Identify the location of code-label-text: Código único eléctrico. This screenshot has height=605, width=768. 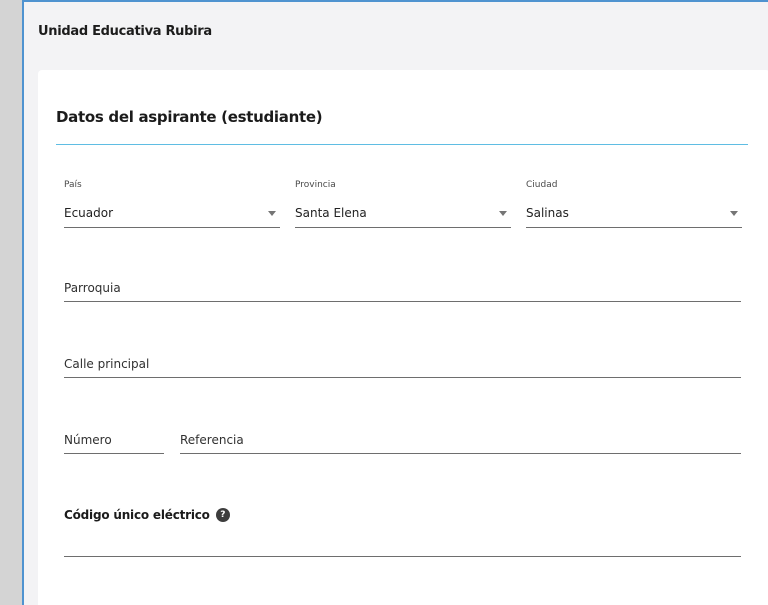
(137, 515).